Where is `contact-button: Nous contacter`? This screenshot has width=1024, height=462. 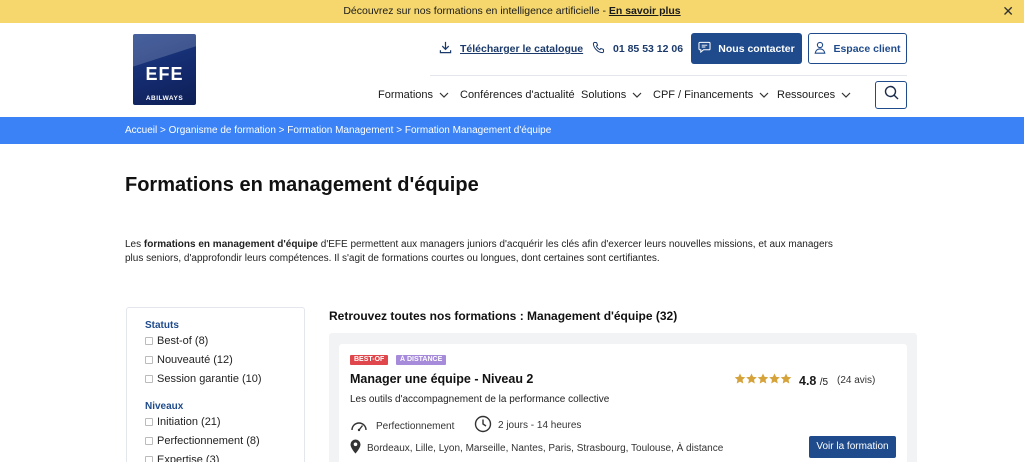 contact-button: Nous contacter is located at coordinates (746, 48).